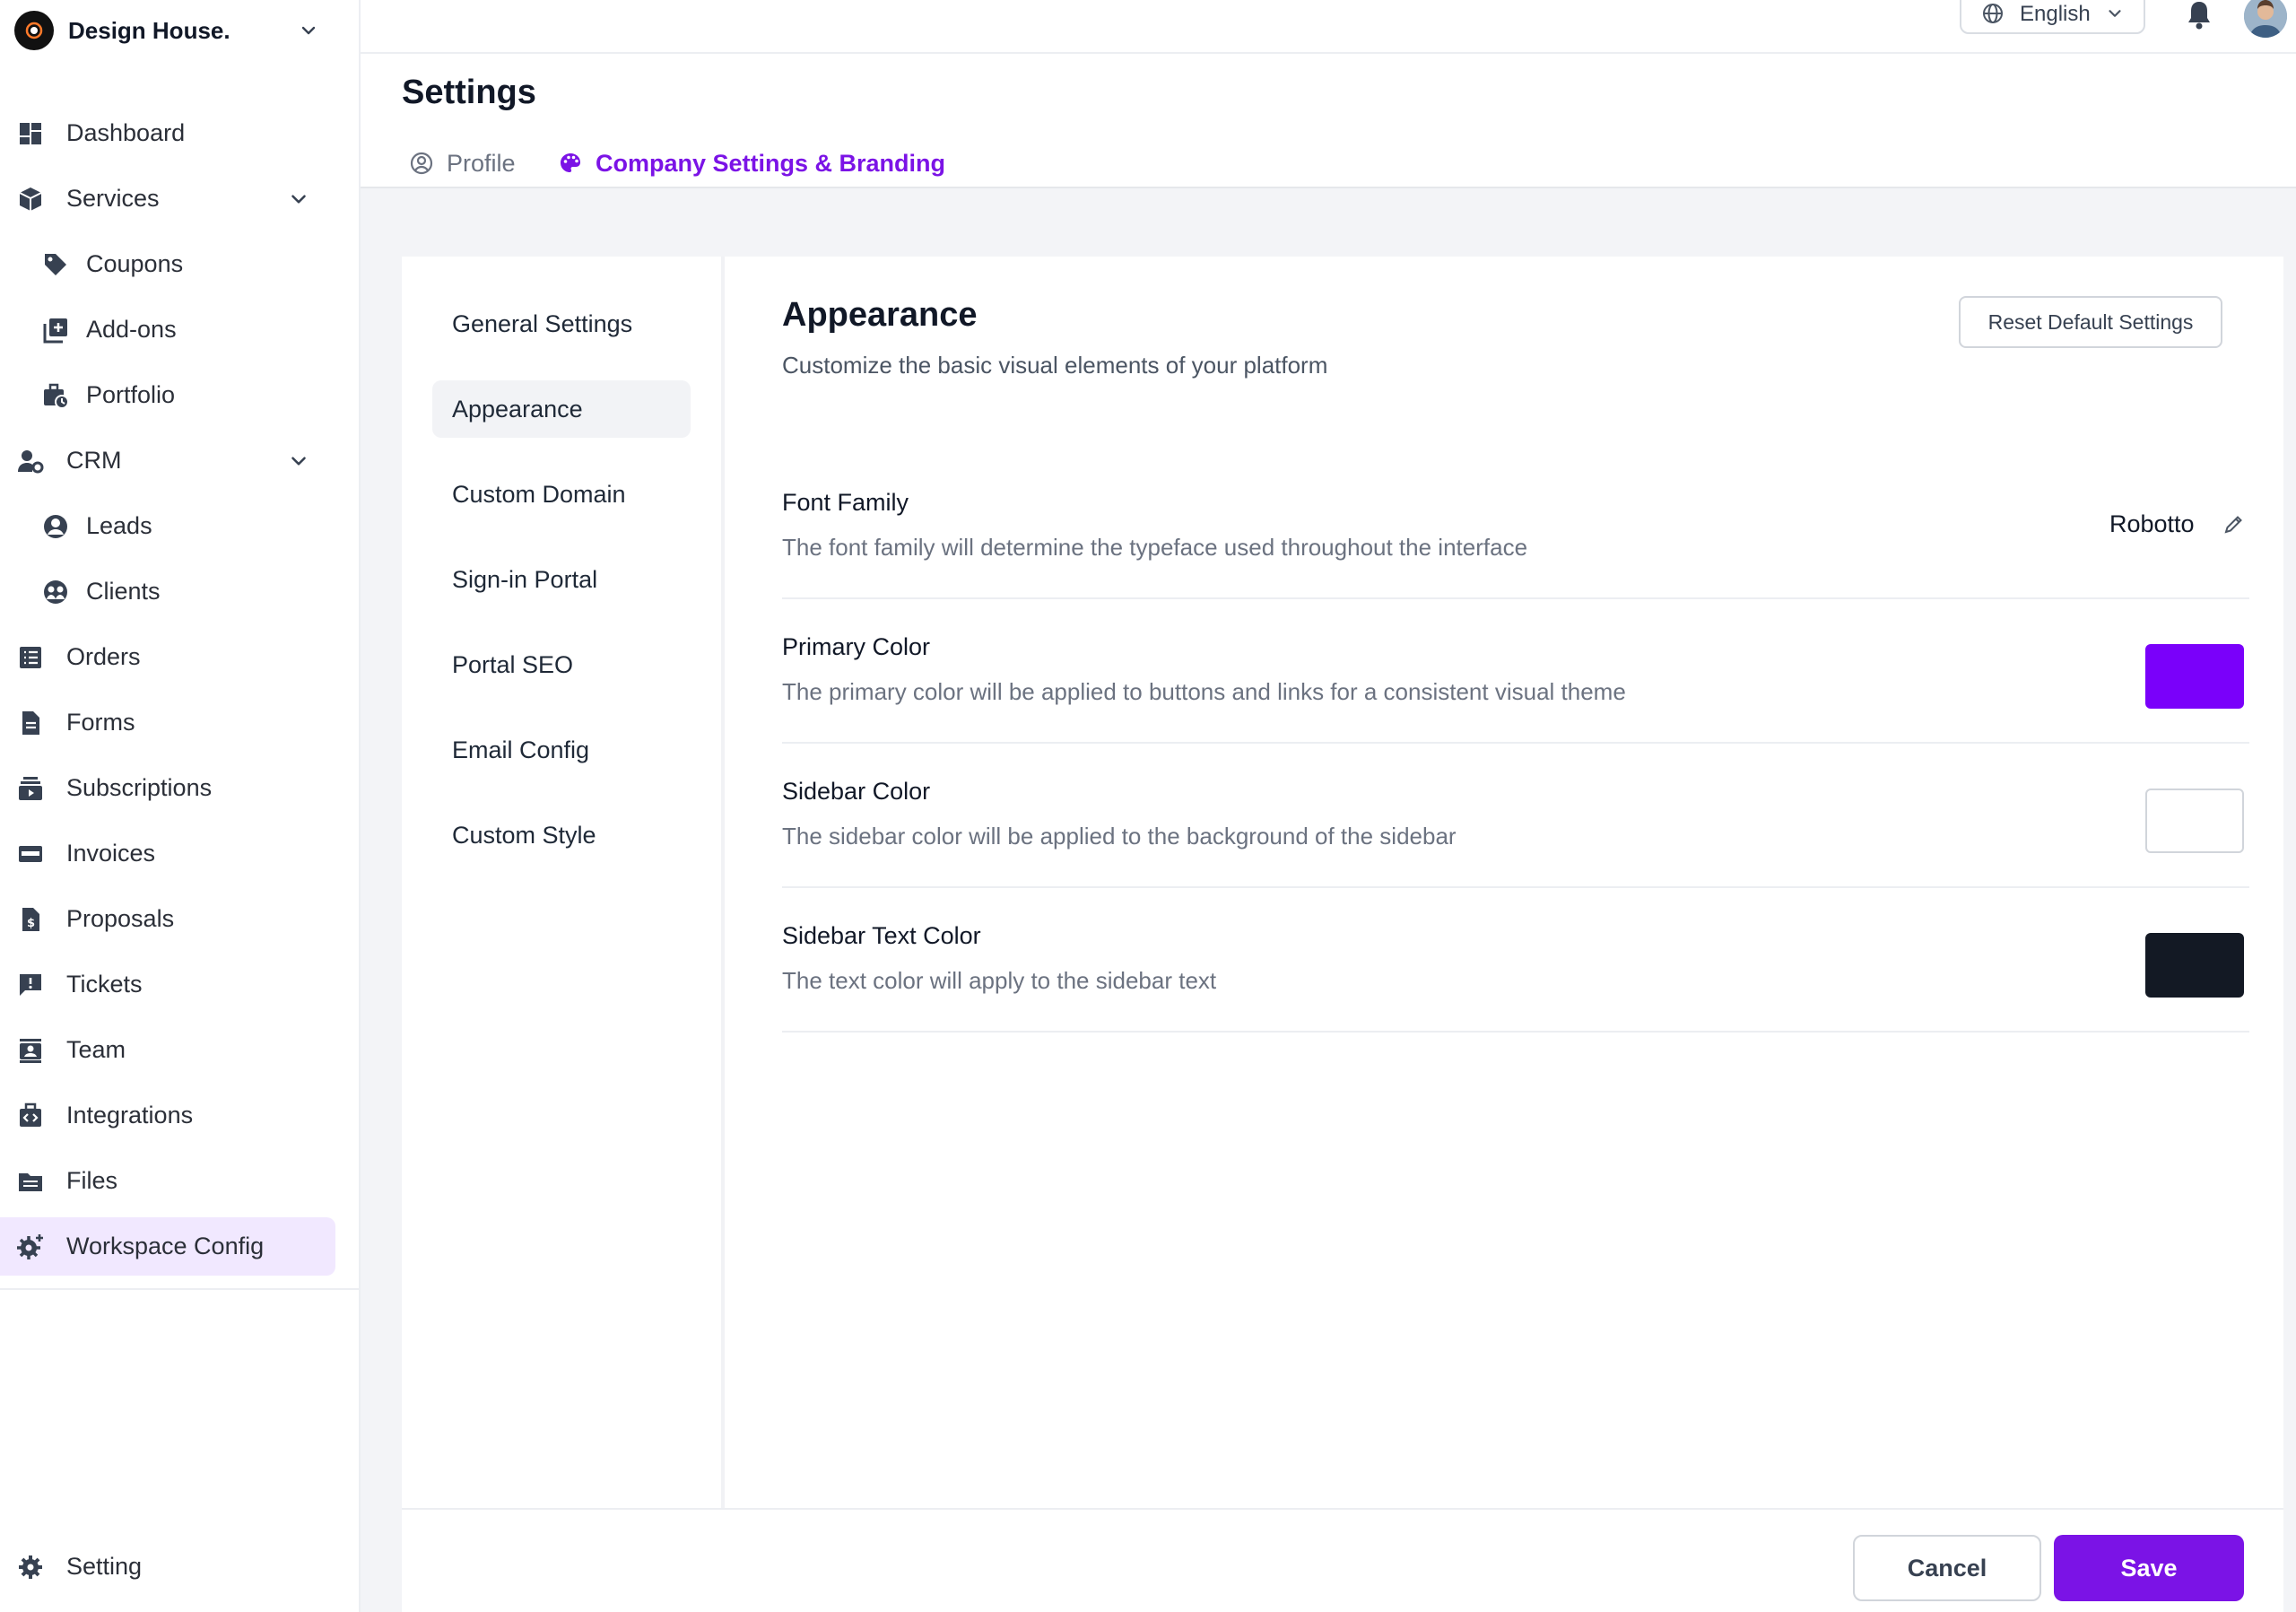  I want to click on setting-title: Sidebar Color, so click(856, 792).